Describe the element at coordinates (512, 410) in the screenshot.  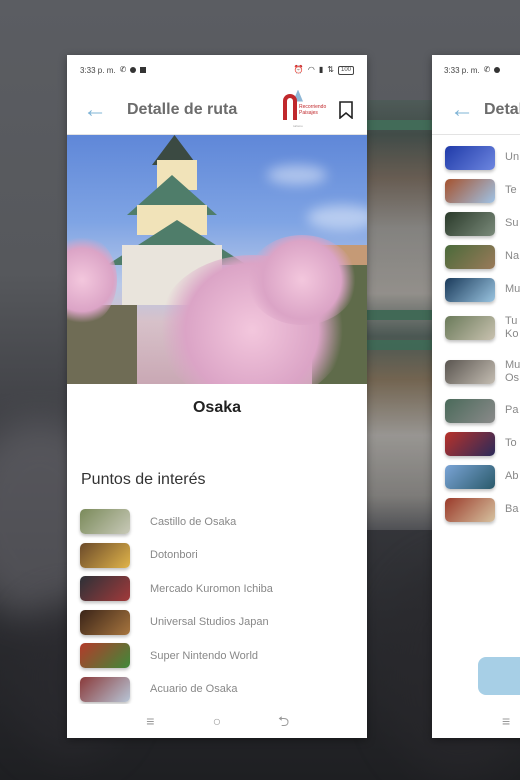
I see `poi-label: Pa` at that location.